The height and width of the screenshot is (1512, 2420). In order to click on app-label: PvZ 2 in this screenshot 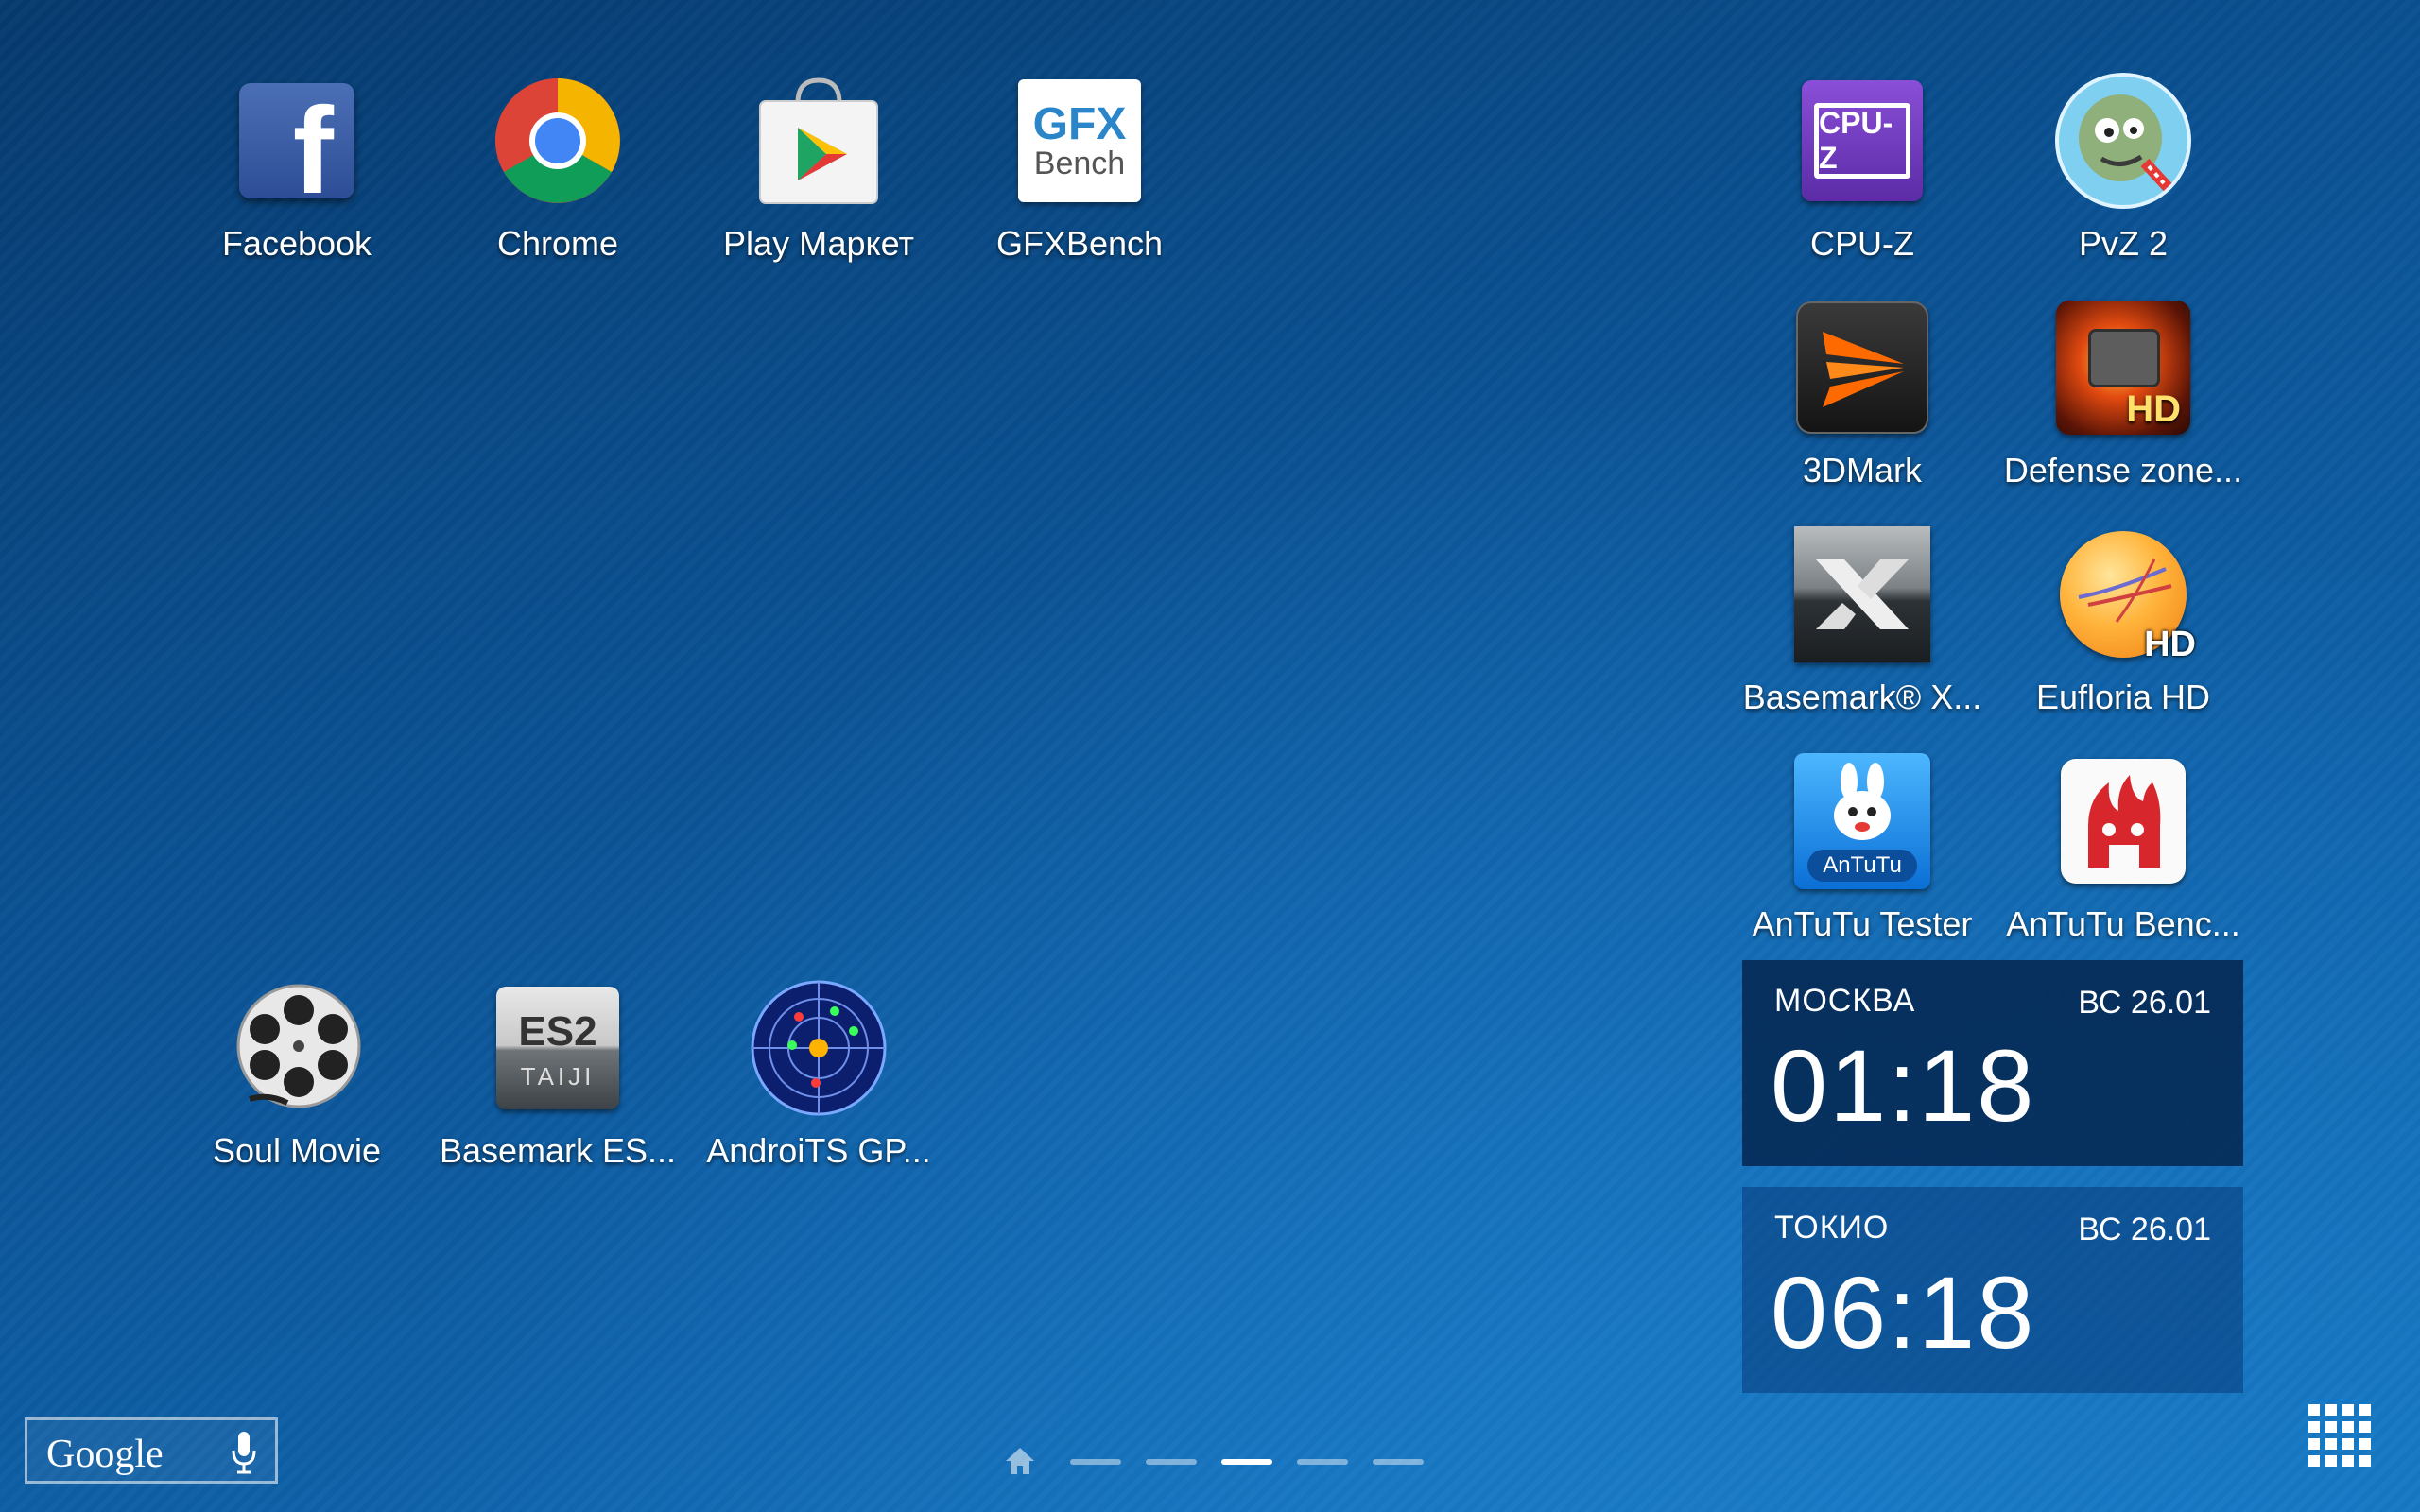, I will do `click(2124, 244)`.